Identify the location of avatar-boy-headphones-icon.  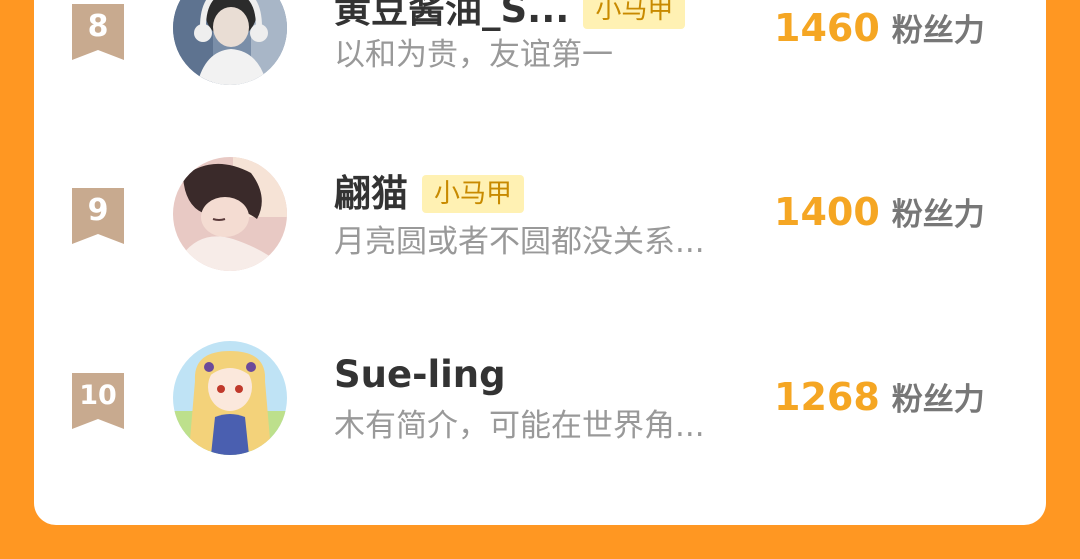
(230, 42).